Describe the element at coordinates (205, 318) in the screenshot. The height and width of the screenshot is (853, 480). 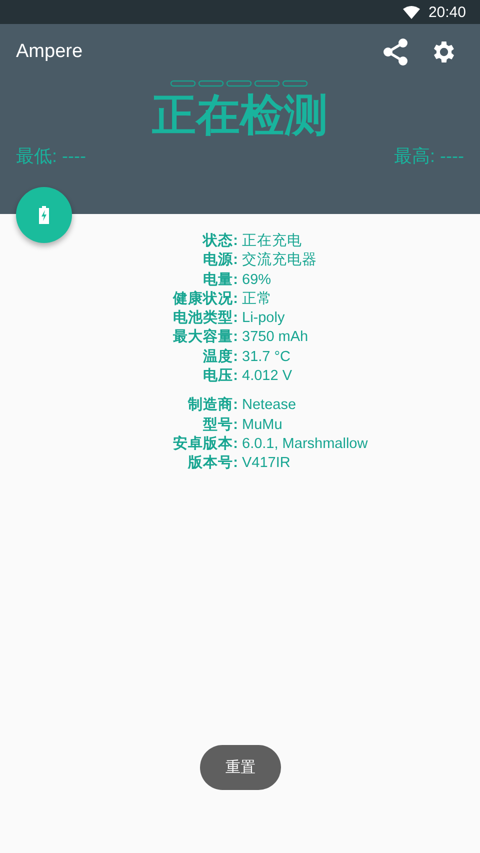
I see `info-label: 电池类型:` at that location.